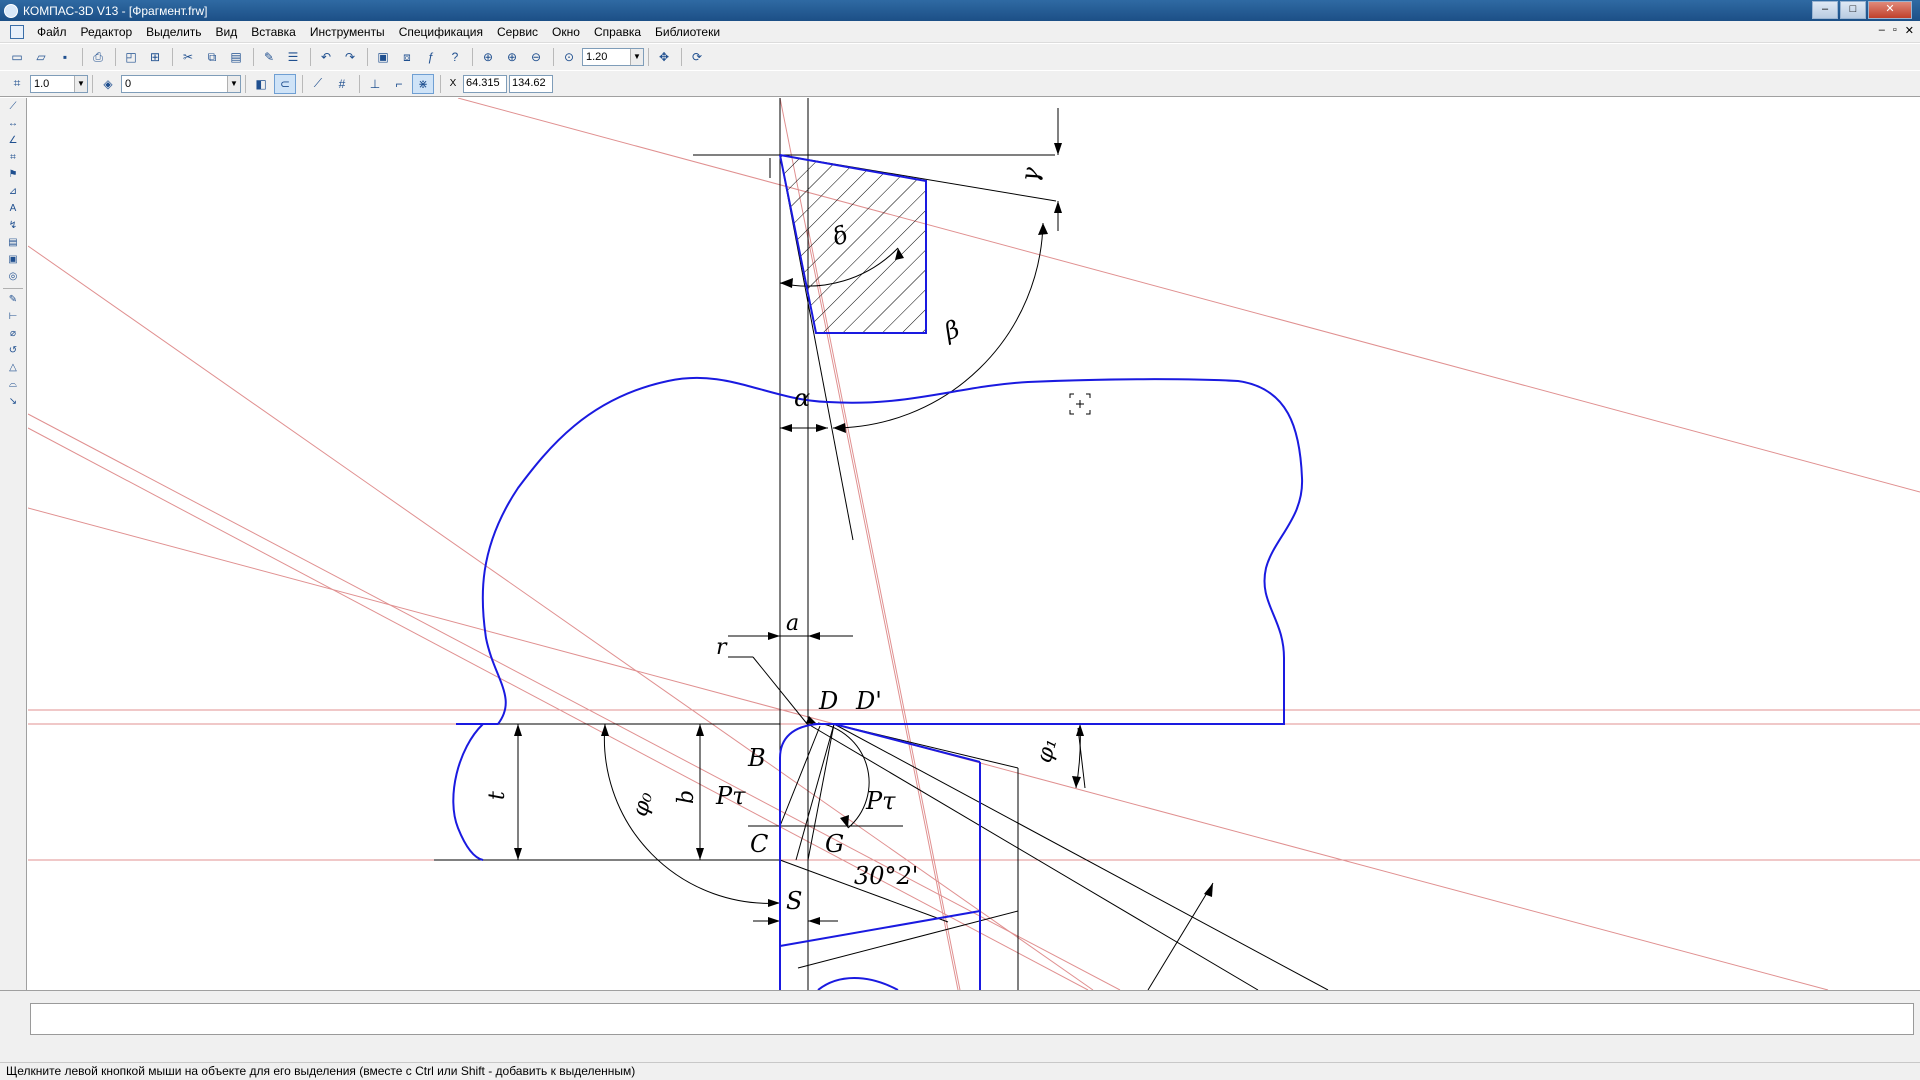 Image resolution: width=1920 pixels, height=1080 pixels. What do you see at coordinates (107, 32) in the screenshot?
I see `menu-editor: Редактор` at bounding box center [107, 32].